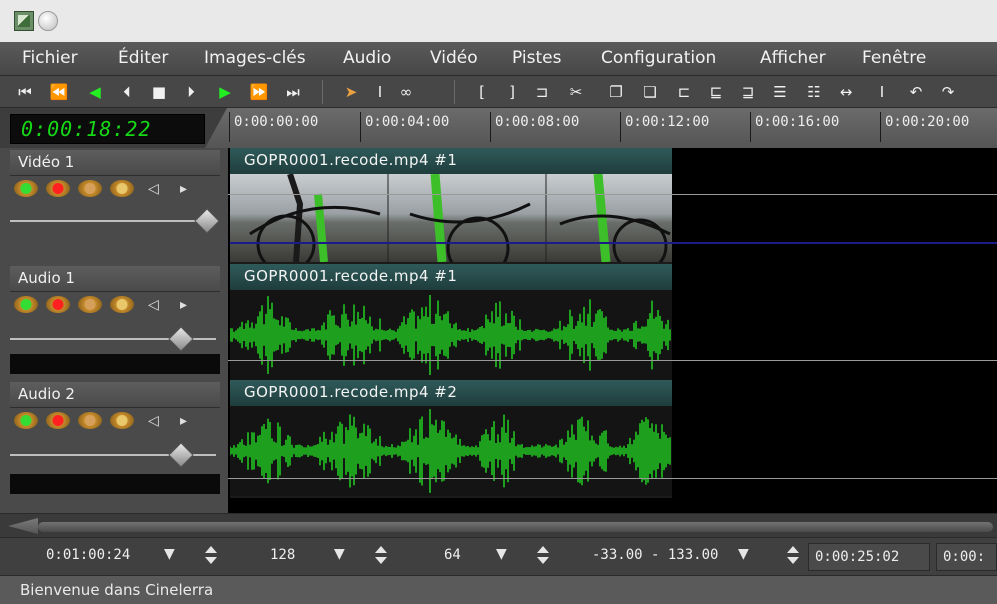 The height and width of the screenshot is (604, 997). What do you see at coordinates (380, 92) in the screenshot?
I see `ibeam-select-icon: Ⅰ` at bounding box center [380, 92].